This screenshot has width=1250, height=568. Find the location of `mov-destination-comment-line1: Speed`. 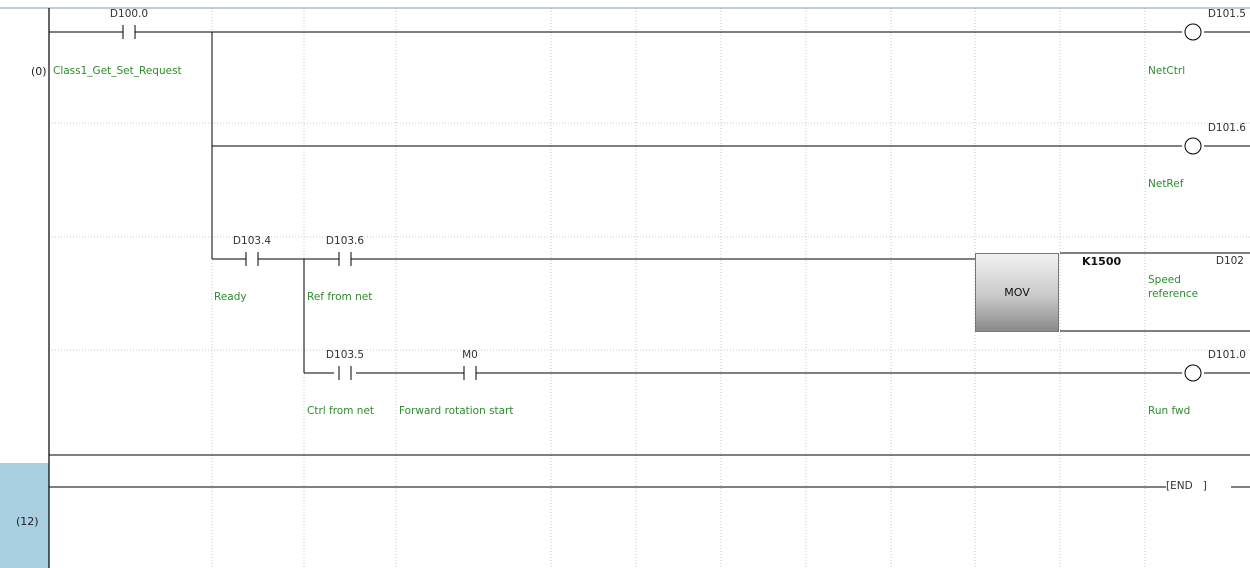

mov-destination-comment-line1: Speed is located at coordinates (1164, 280).